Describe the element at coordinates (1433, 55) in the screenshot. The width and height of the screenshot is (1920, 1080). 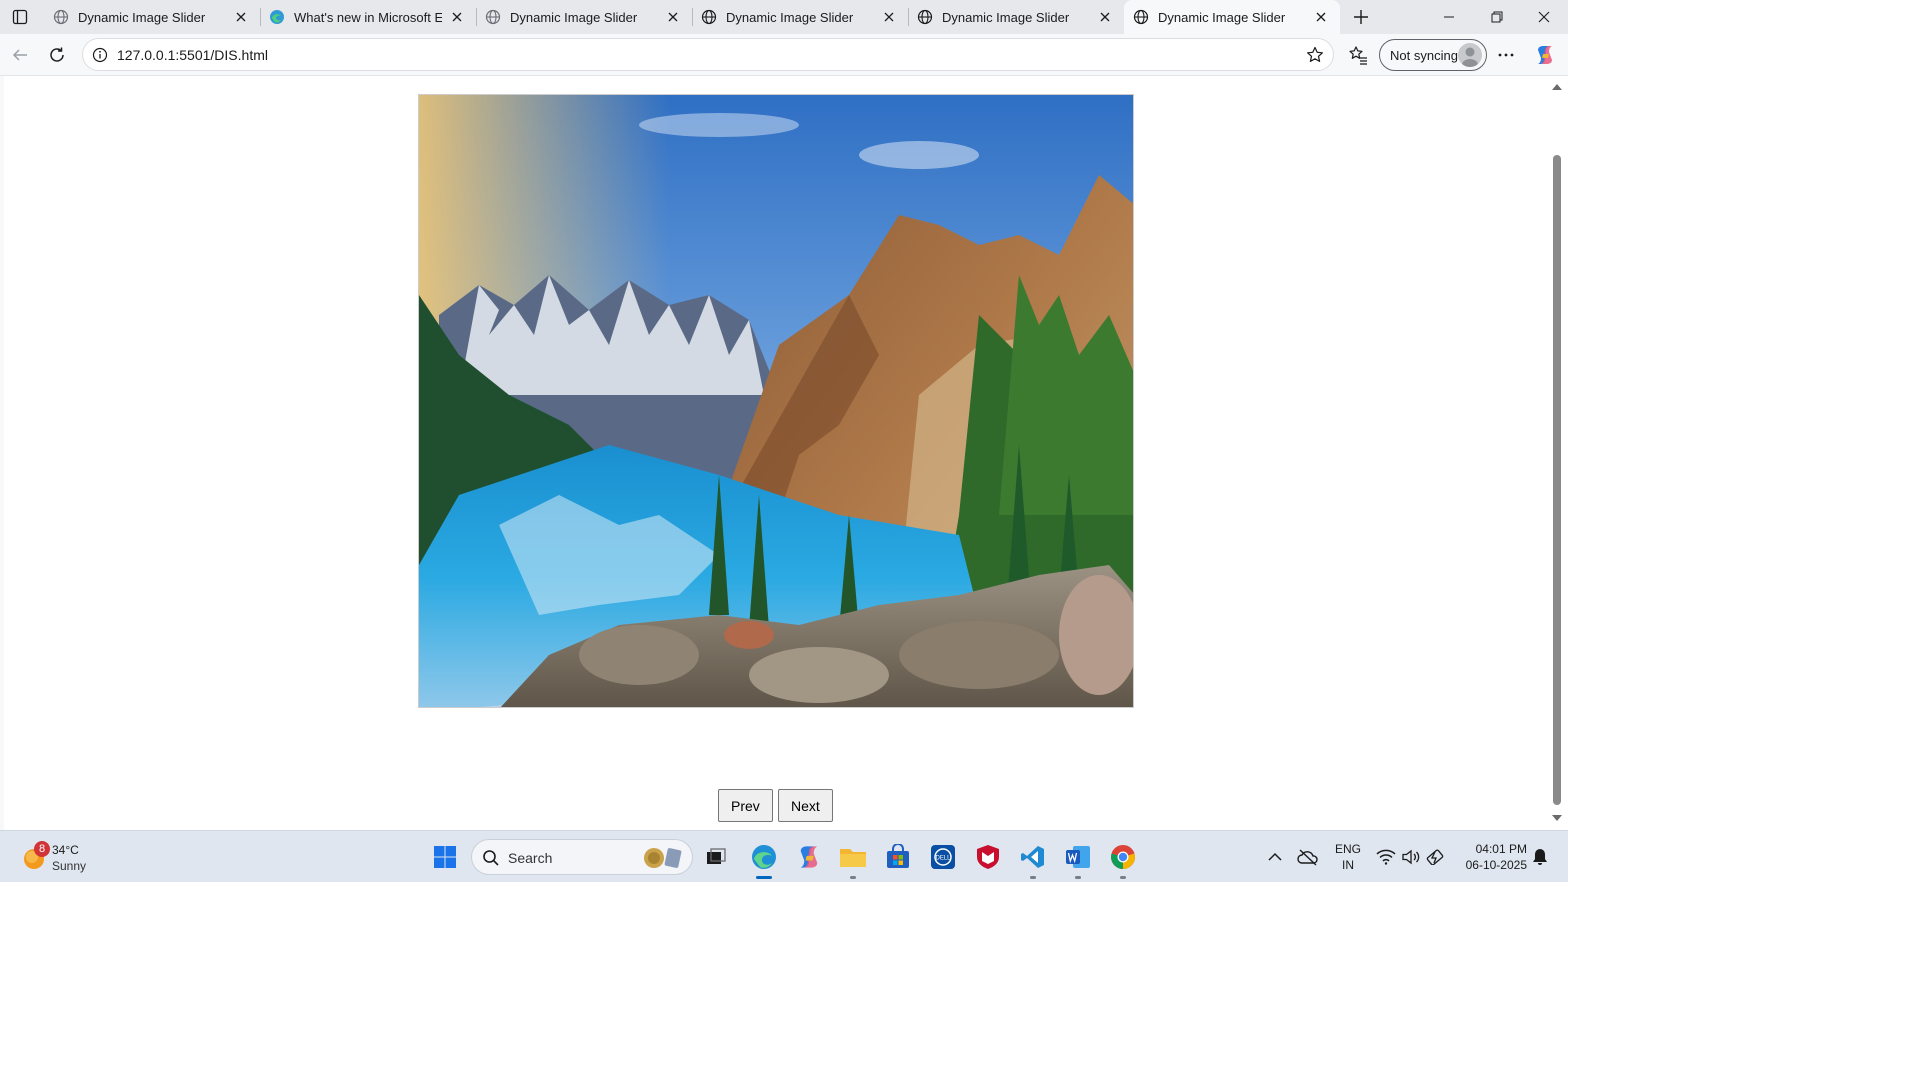
I see `profile-sync-button: Not syncing` at that location.